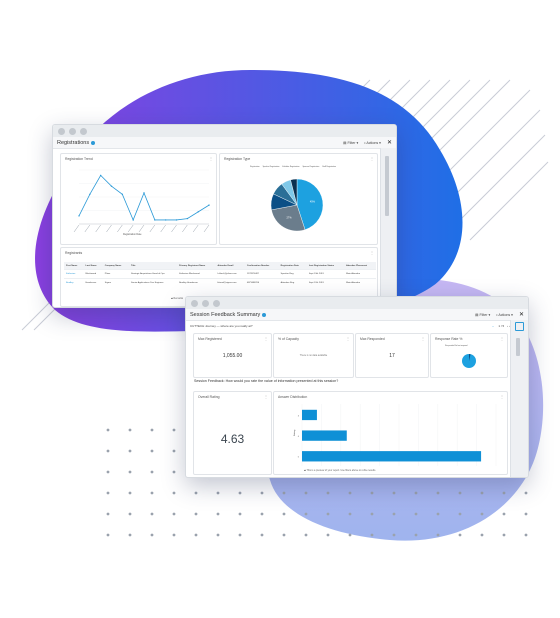  Describe the element at coordinates (290, 217) in the screenshot. I see `pie-slice-label: 27%` at that location.